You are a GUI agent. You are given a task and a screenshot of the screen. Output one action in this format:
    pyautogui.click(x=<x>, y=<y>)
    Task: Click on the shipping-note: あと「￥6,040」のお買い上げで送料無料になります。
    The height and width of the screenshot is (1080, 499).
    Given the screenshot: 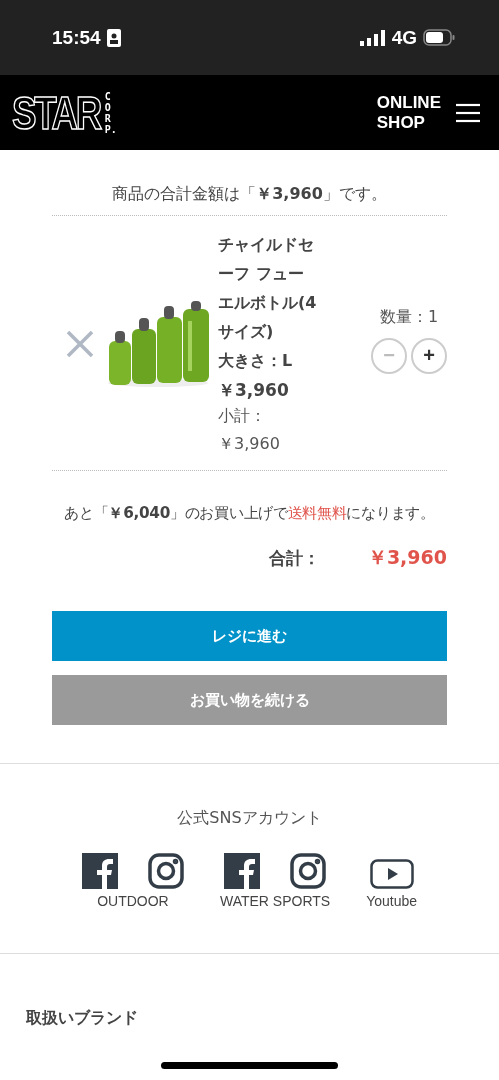 What is the action you would take?
    pyautogui.click(x=249, y=513)
    